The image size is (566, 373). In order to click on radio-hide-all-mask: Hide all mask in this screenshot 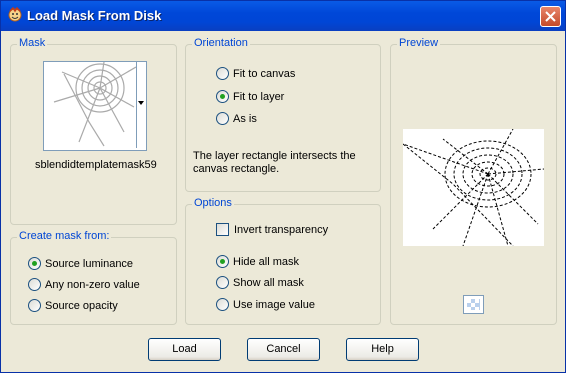, I will do `click(257, 261)`.